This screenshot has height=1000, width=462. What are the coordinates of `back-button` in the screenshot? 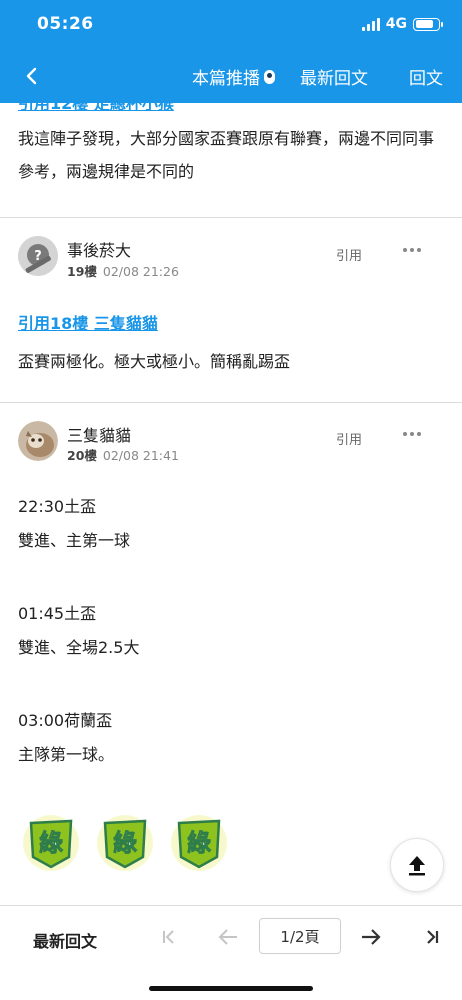 It's located at (32, 76).